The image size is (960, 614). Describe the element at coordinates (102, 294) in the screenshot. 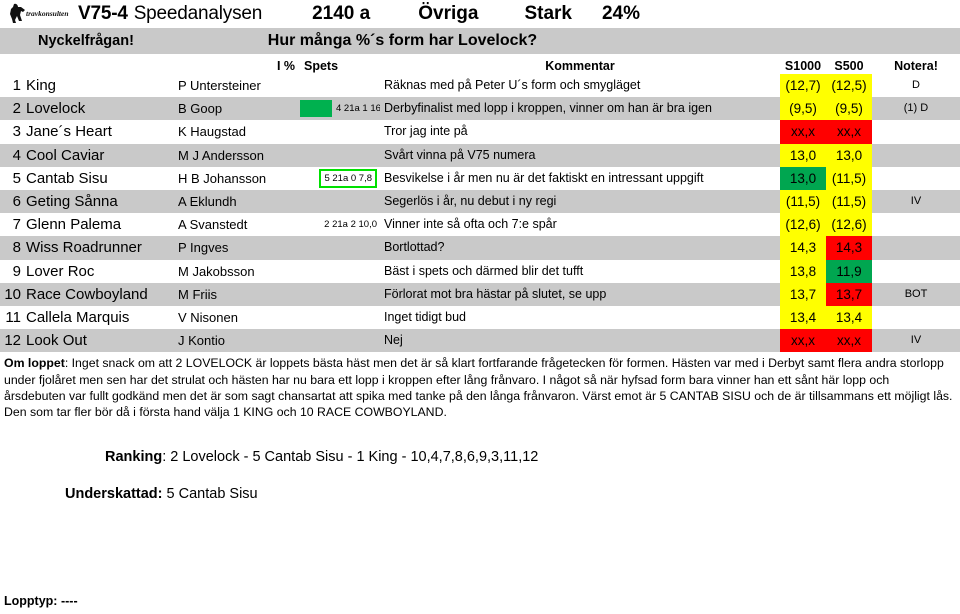

I see `horse-name-10: Race Cowboyland` at that location.